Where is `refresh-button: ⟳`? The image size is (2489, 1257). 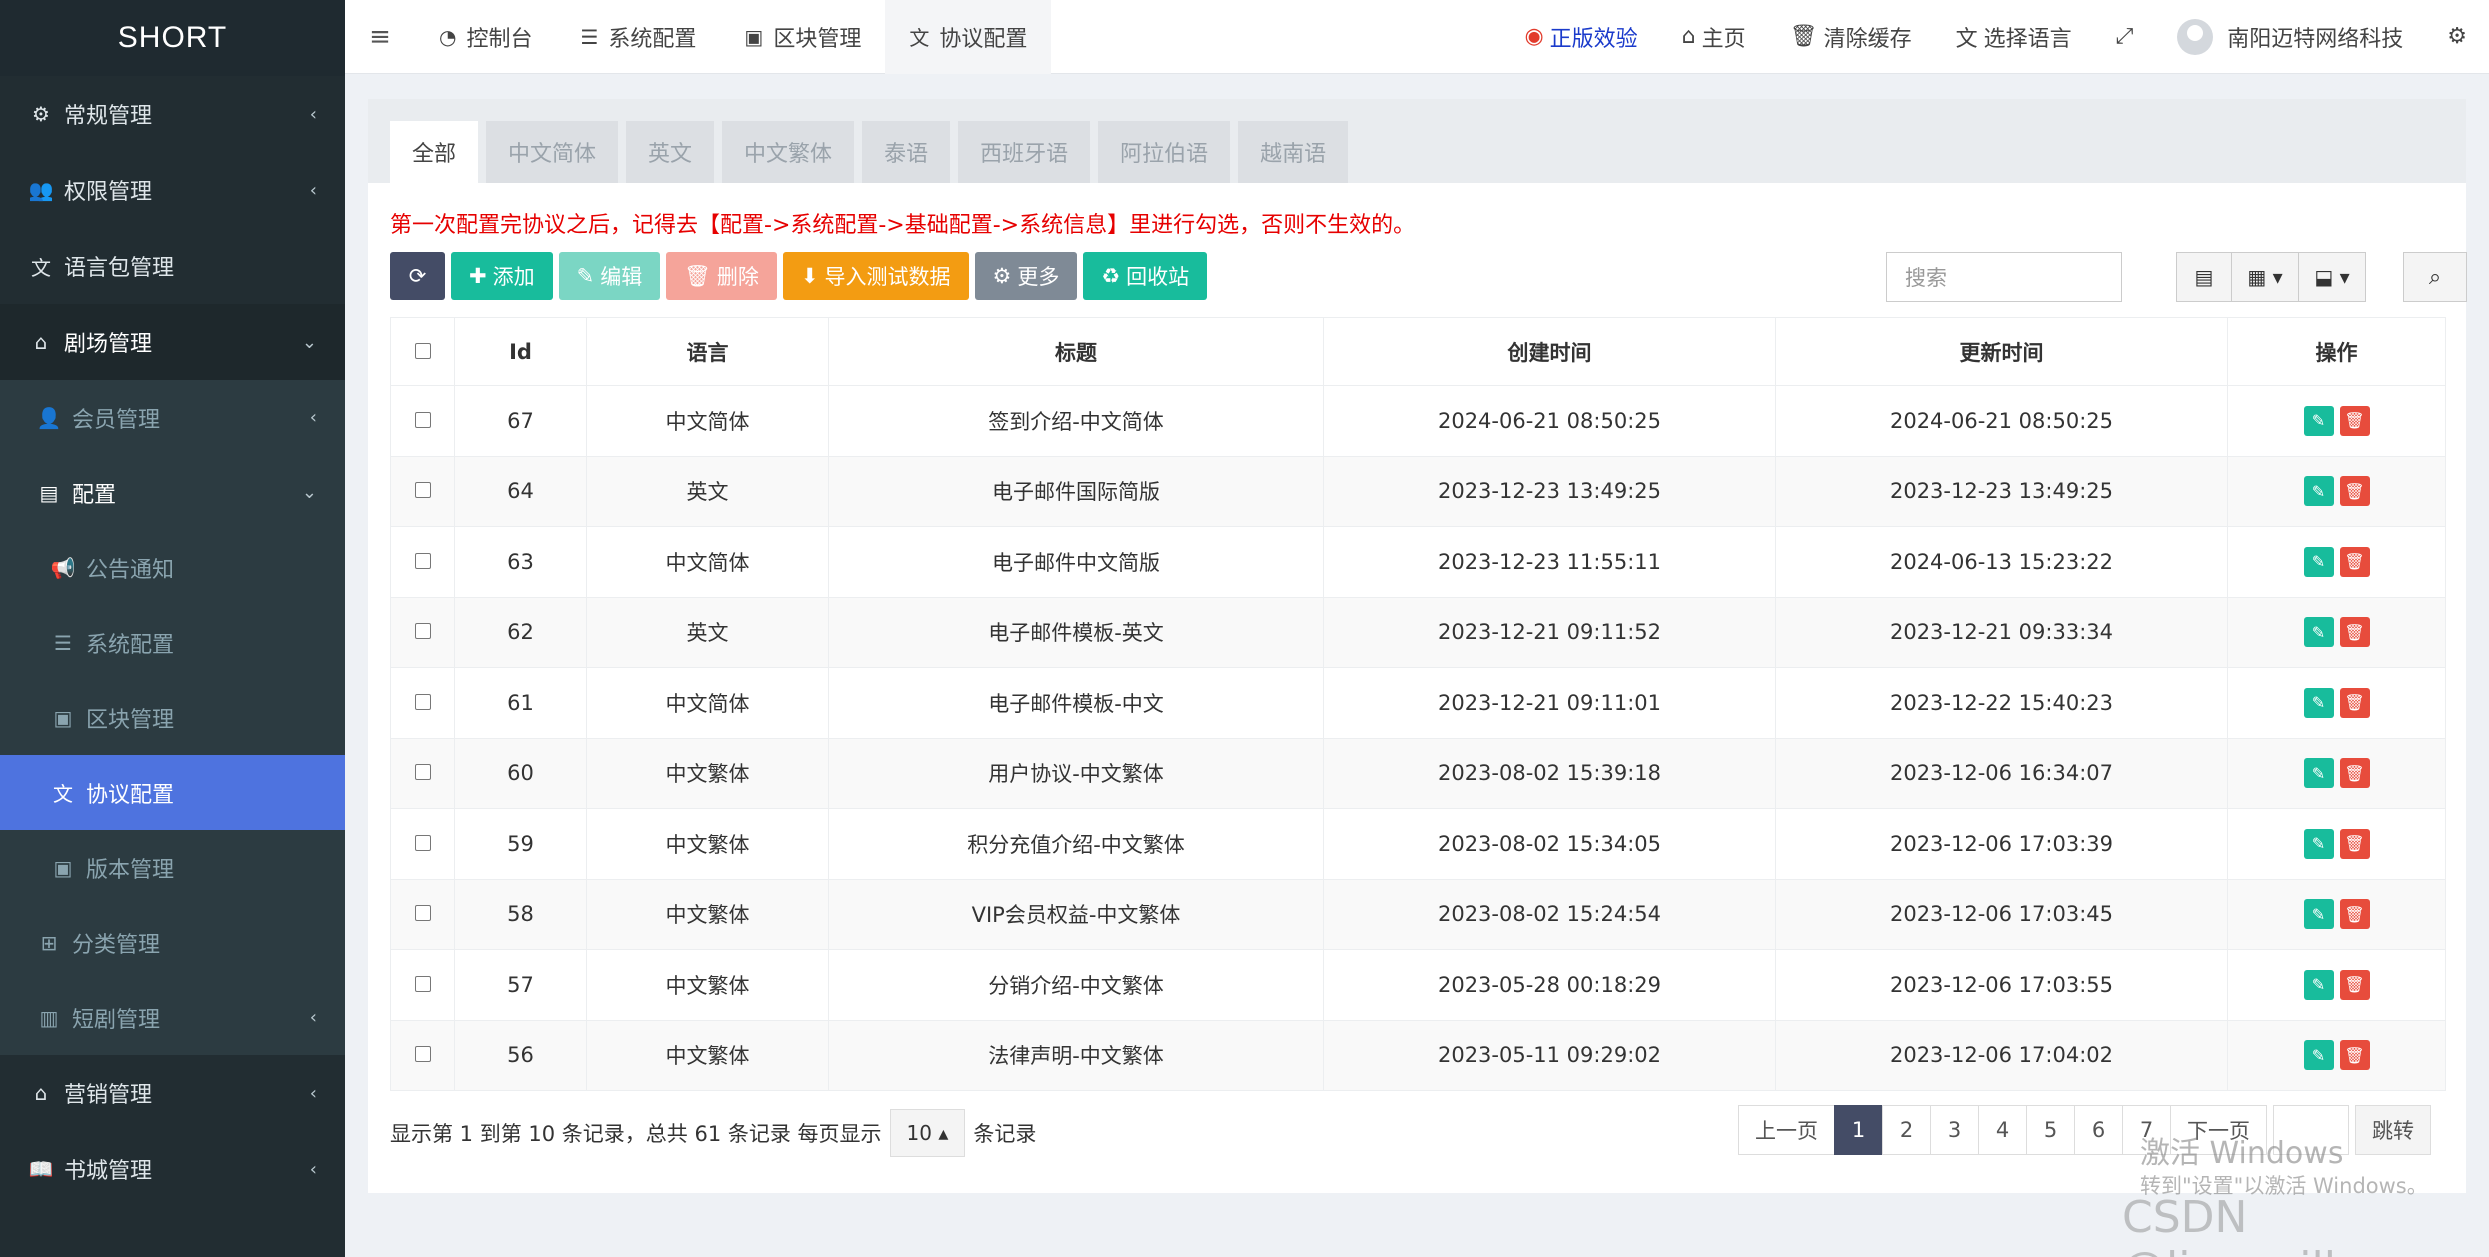 refresh-button: ⟳ is located at coordinates (417, 276).